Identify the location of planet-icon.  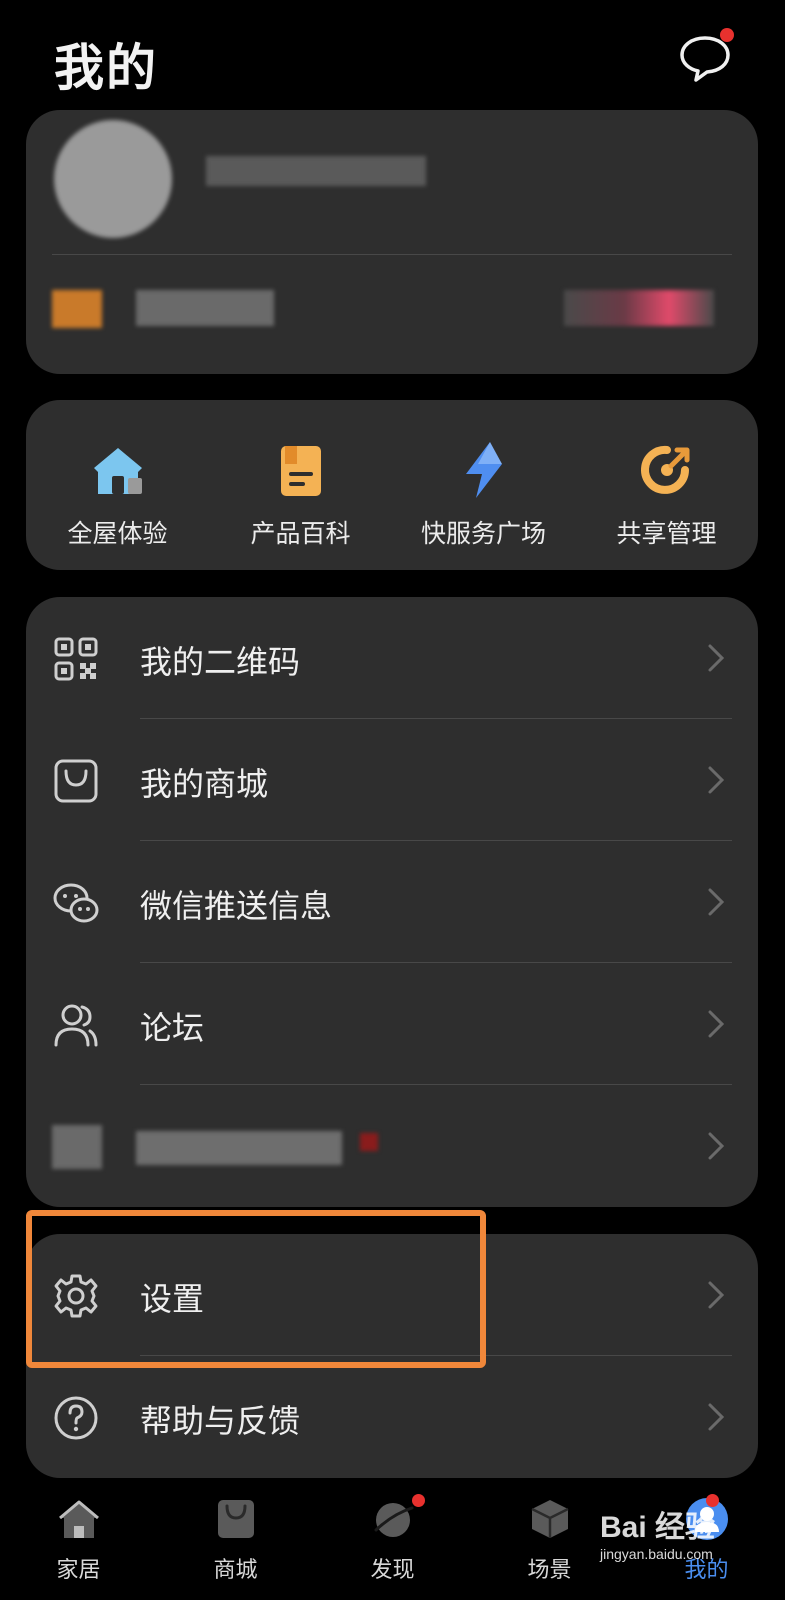
(394, 1520).